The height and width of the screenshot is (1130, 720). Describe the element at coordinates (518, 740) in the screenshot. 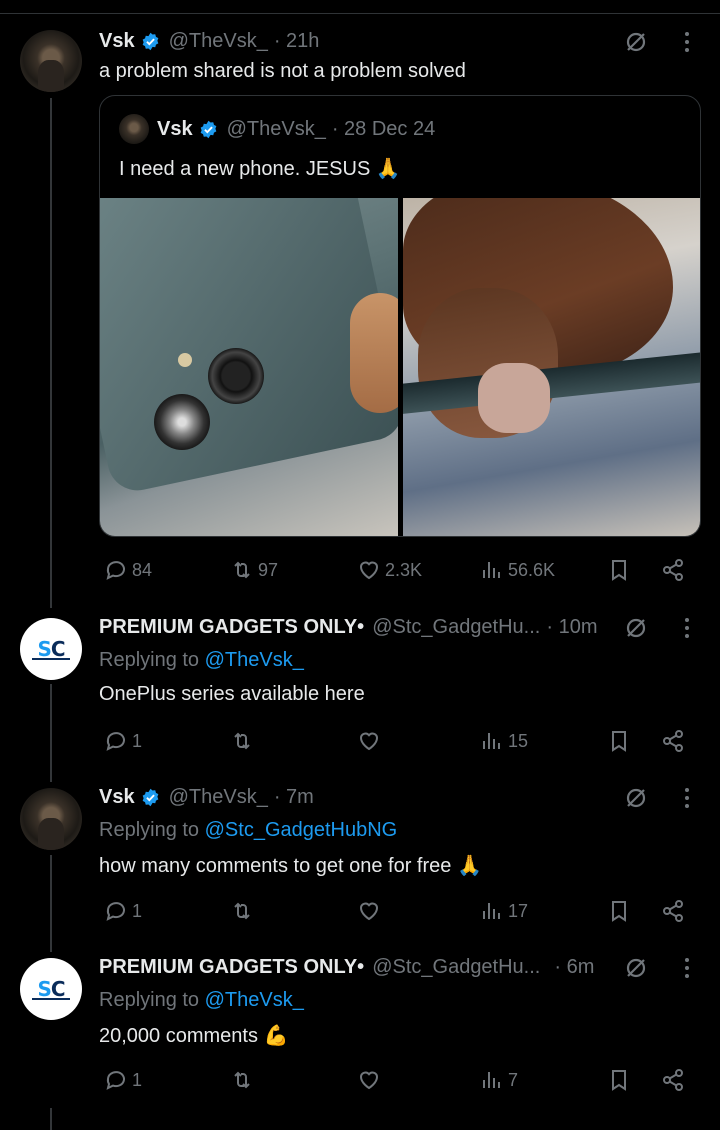

I see `views-count: 15` at that location.